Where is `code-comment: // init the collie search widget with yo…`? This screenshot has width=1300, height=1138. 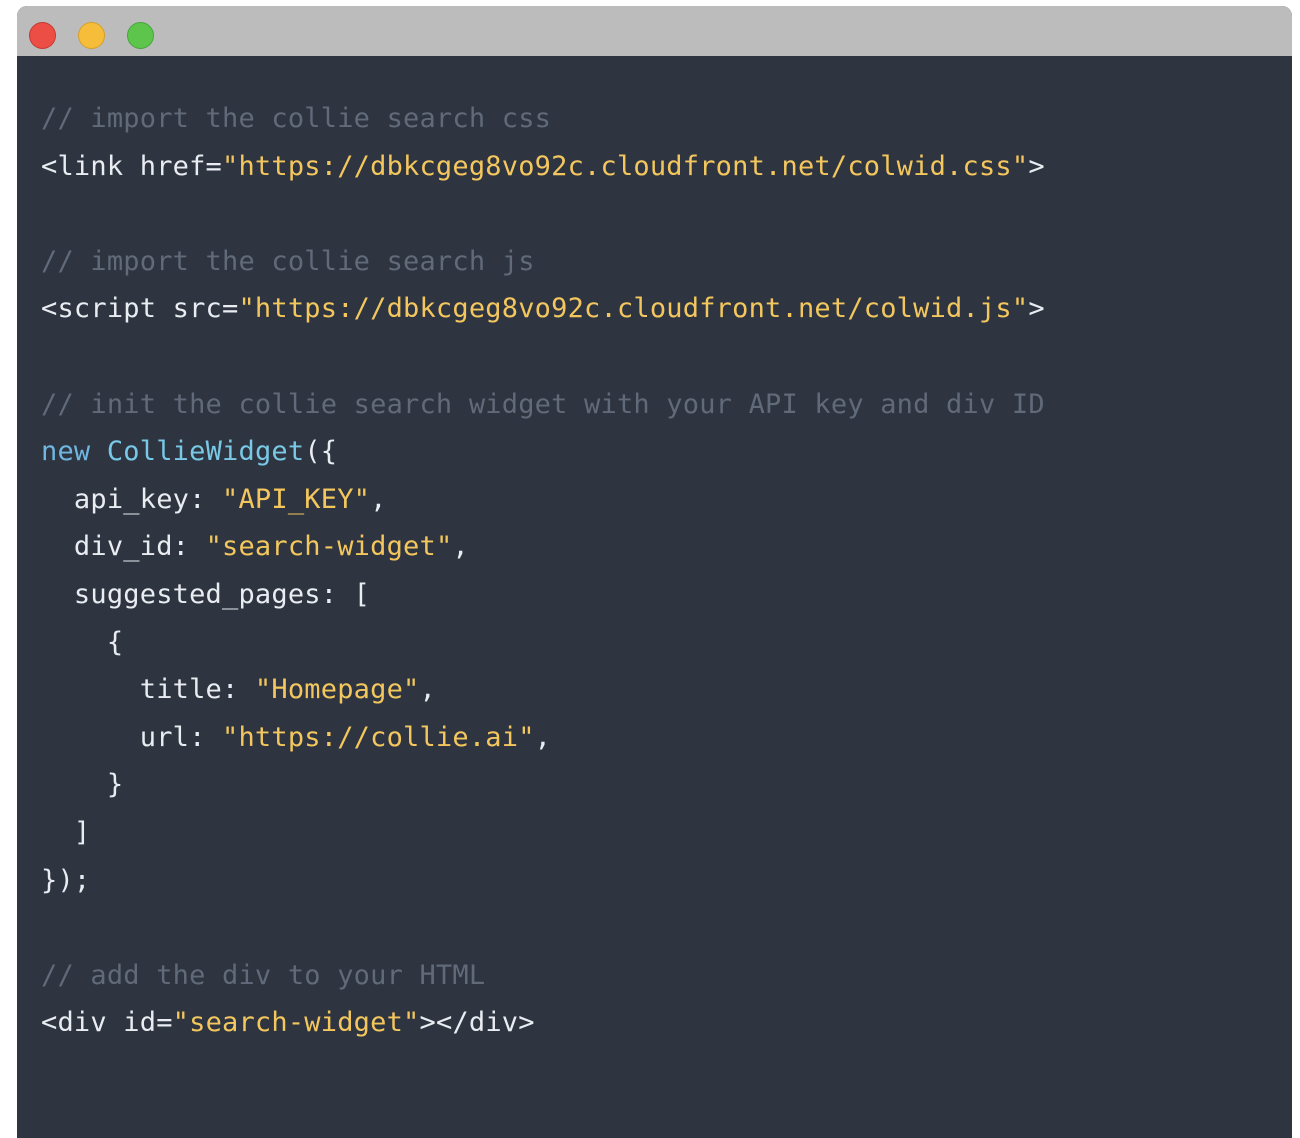 code-comment: // init the collie search widget with yo… is located at coordinates (543, 404).